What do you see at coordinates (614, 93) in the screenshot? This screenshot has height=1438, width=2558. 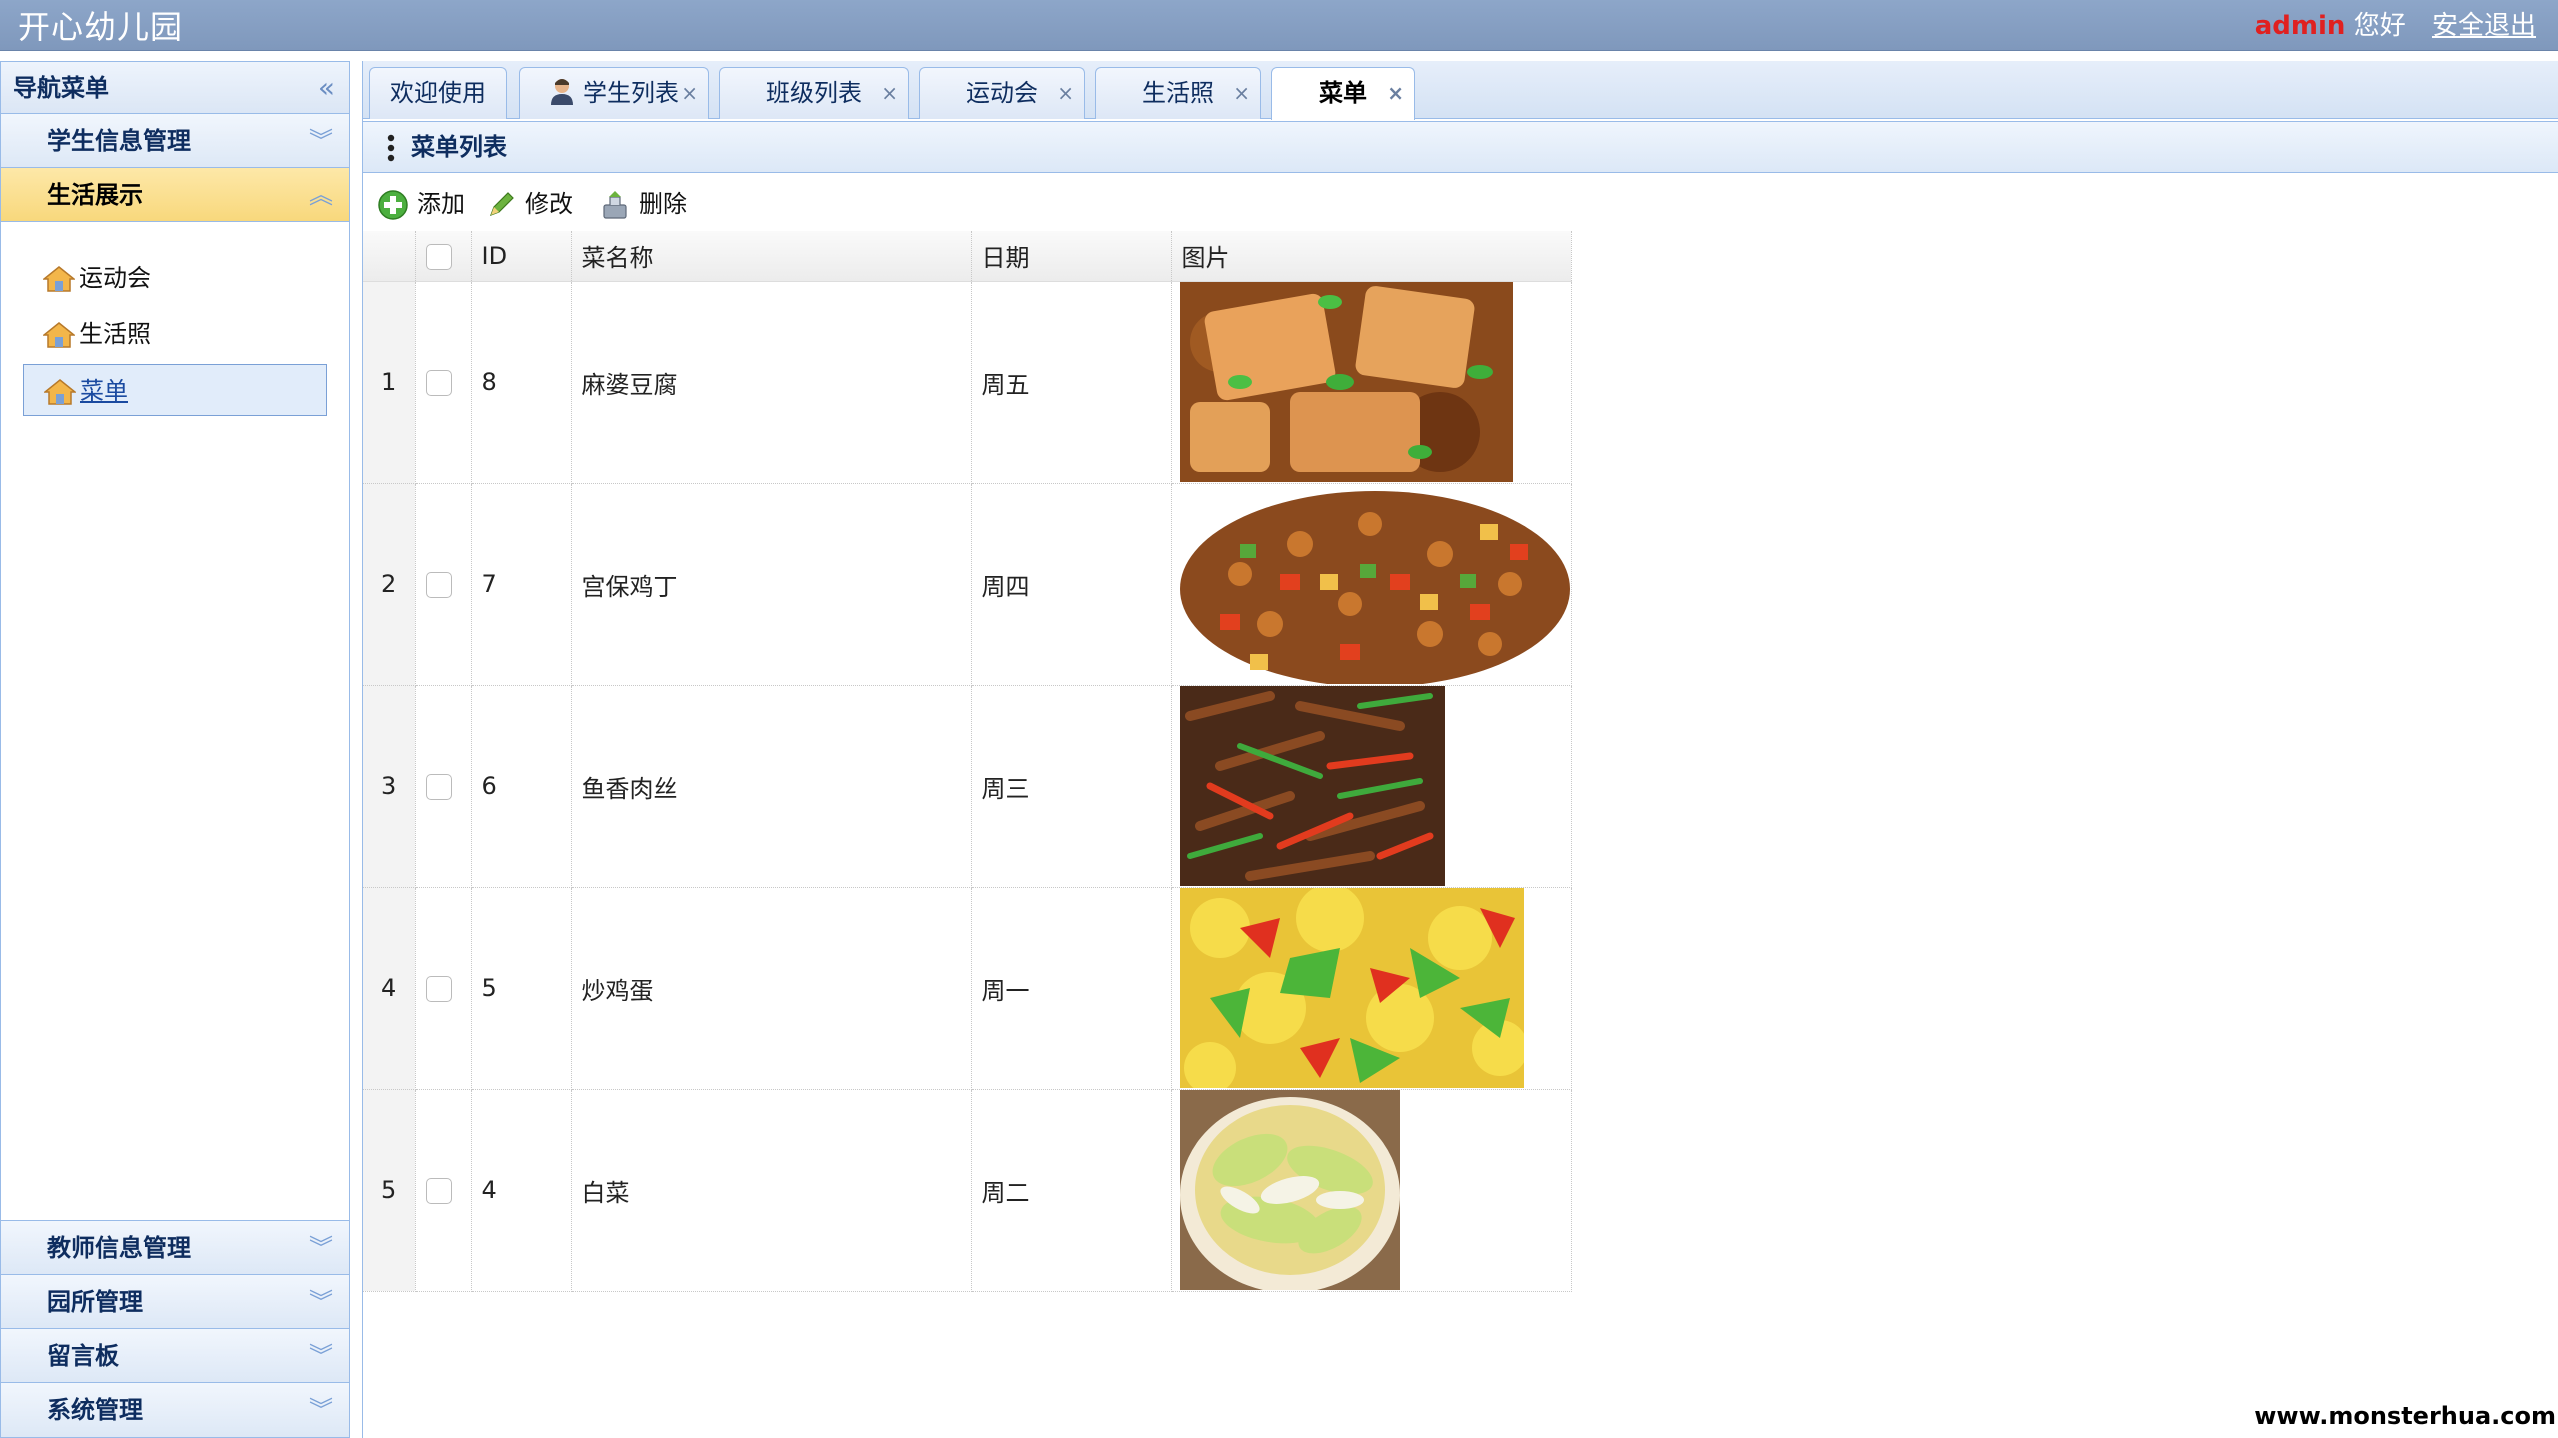 I see `tab-student-list: 学生列表 ×` at bounding box center [614, 93].